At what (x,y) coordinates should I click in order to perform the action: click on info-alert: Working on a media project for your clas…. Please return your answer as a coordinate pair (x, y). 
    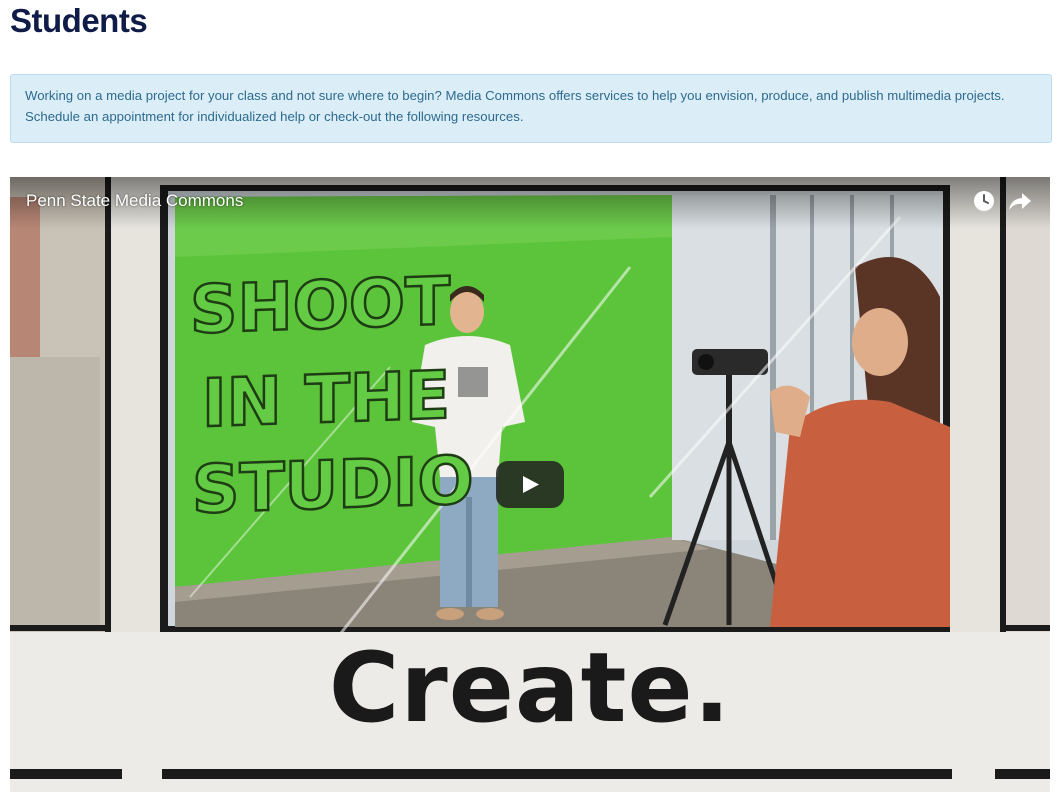
    Looking at the image, I should click on (531, 108).